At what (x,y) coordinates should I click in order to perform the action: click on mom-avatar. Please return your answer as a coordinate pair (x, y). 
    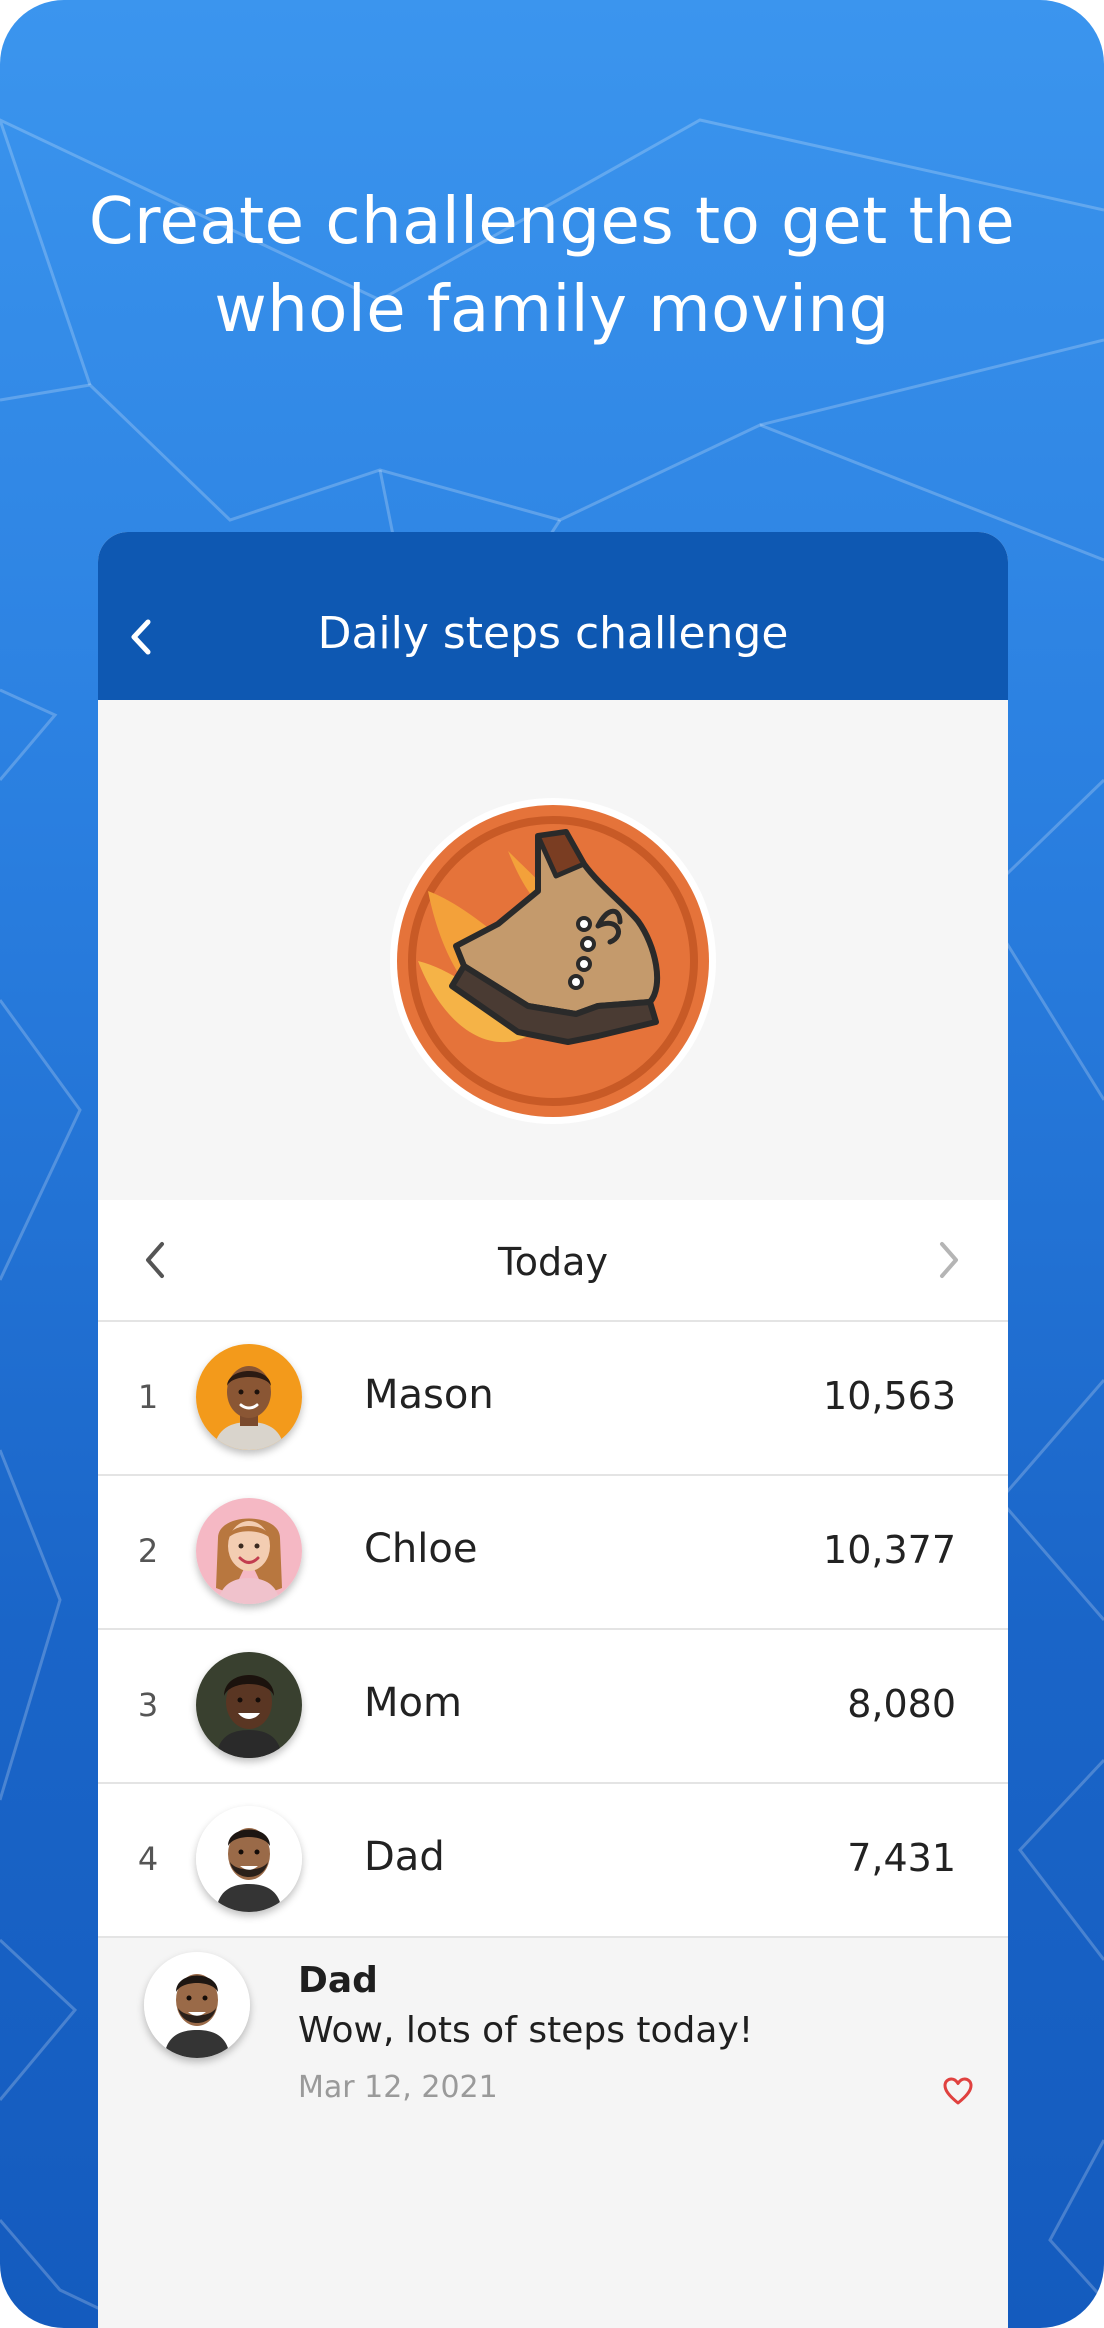
    Looking at the image, I should click on (249, 1705).